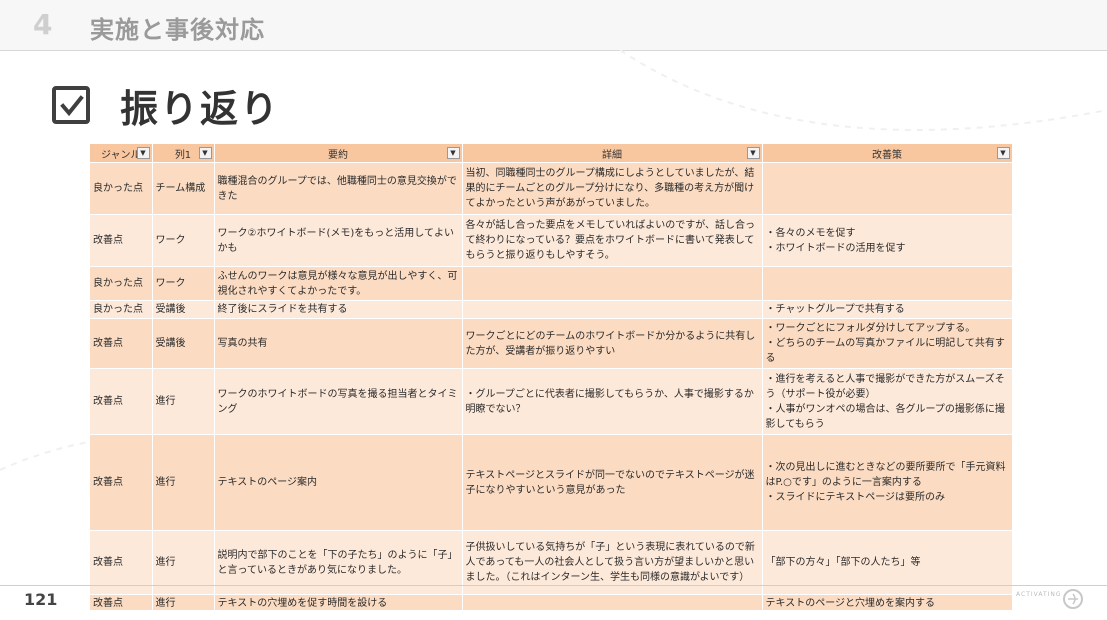 The width and height of the screenshot is (1107, 620). I want to click on section-title: 実施と事後対応, so click(177, 30).